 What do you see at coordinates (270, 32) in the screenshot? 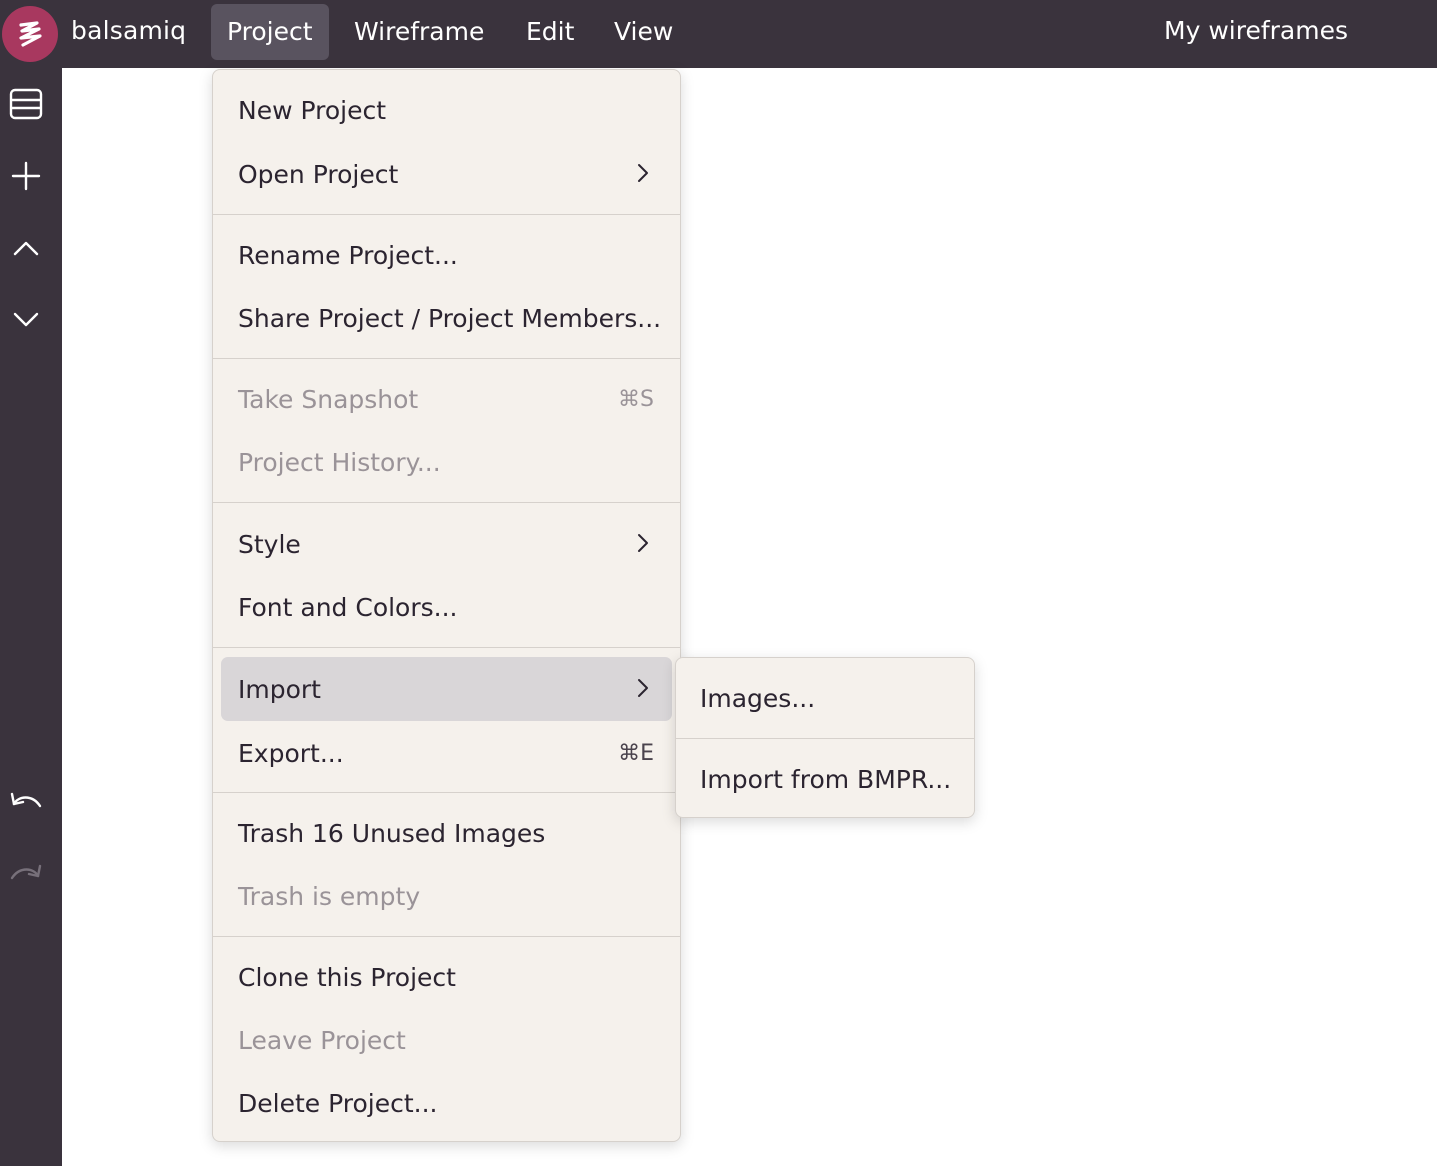
I see `menu-project: Project` at bounding box center [270, 32].